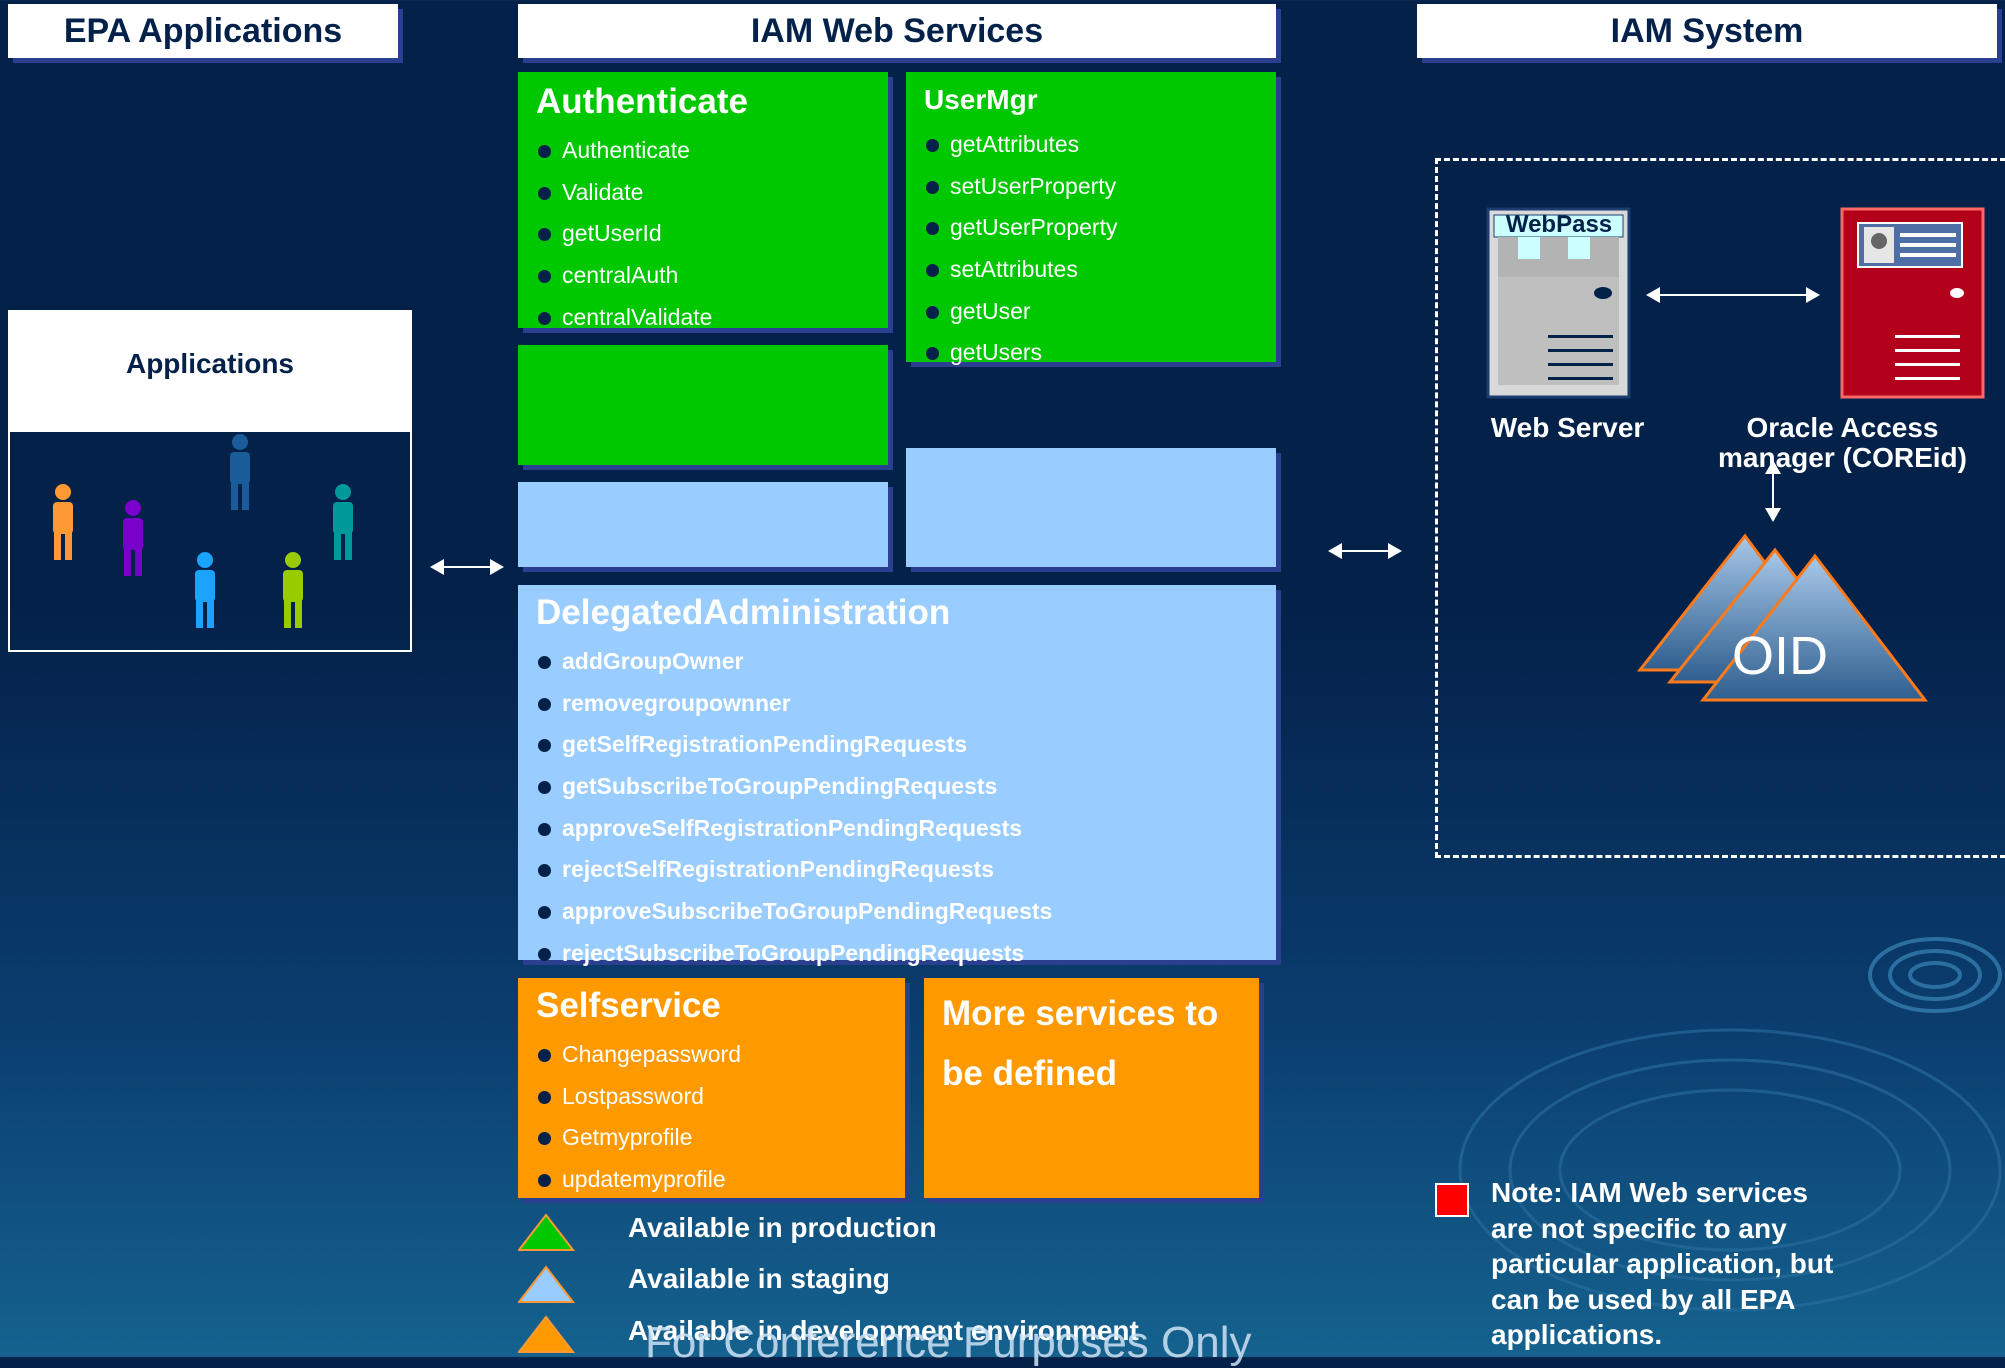 Image resolution: width=2005 pixels, height=1368 pixels. What do you see at coordinates (1020, 145) in the screenshot?
I see `operation-list-item: getAttributes` at bounding box center [1020, 145].